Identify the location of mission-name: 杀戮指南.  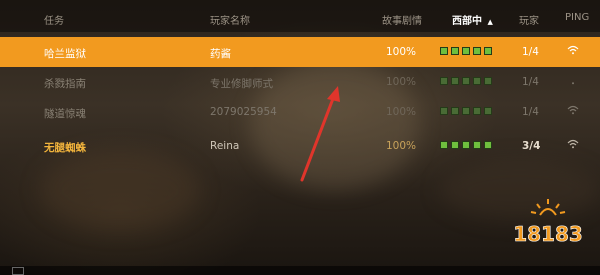
(65, 84).